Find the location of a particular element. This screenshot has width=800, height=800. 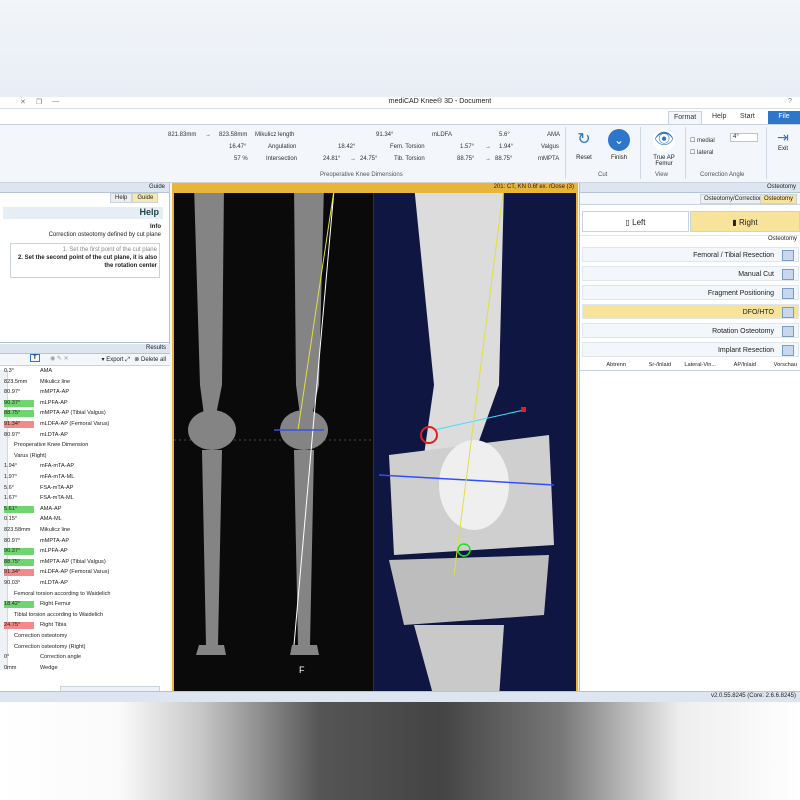

tab-help: Help is located at coordinates (719, 117).